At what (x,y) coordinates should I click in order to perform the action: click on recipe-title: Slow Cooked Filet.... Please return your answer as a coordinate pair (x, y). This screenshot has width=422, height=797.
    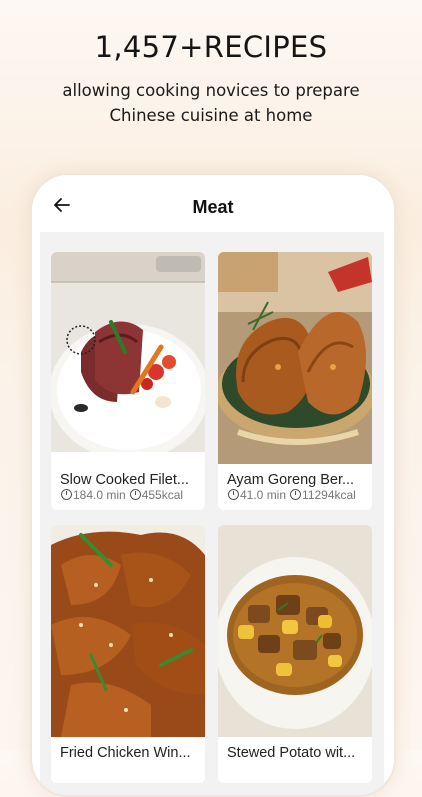
    Looking at the image, I should click on (124, 480).